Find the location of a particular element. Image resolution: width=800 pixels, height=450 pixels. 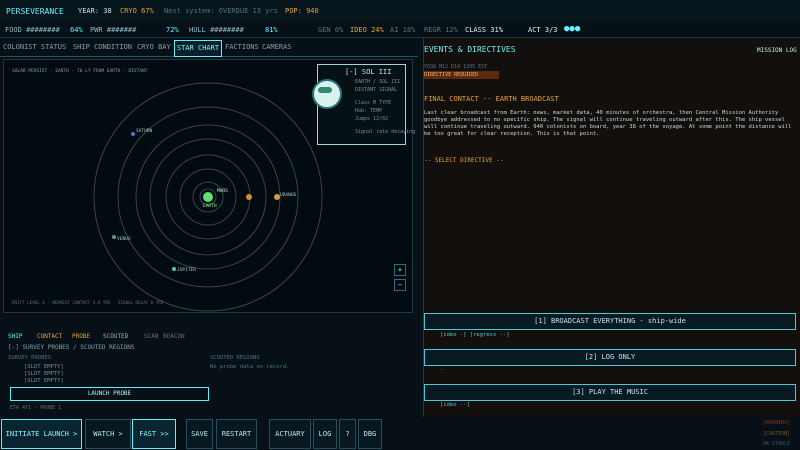

directive-option-broadcast: [1] BROADCAST EVERYTHING - ship-wide is located at coordinates (610, 321).